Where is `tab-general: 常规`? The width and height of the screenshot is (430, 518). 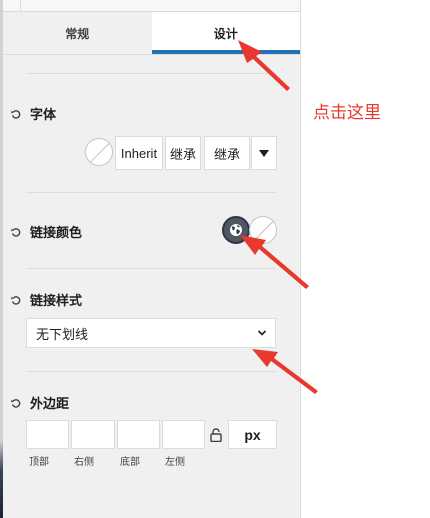 tab-general: 常规 is located at coordinates (77, 33).